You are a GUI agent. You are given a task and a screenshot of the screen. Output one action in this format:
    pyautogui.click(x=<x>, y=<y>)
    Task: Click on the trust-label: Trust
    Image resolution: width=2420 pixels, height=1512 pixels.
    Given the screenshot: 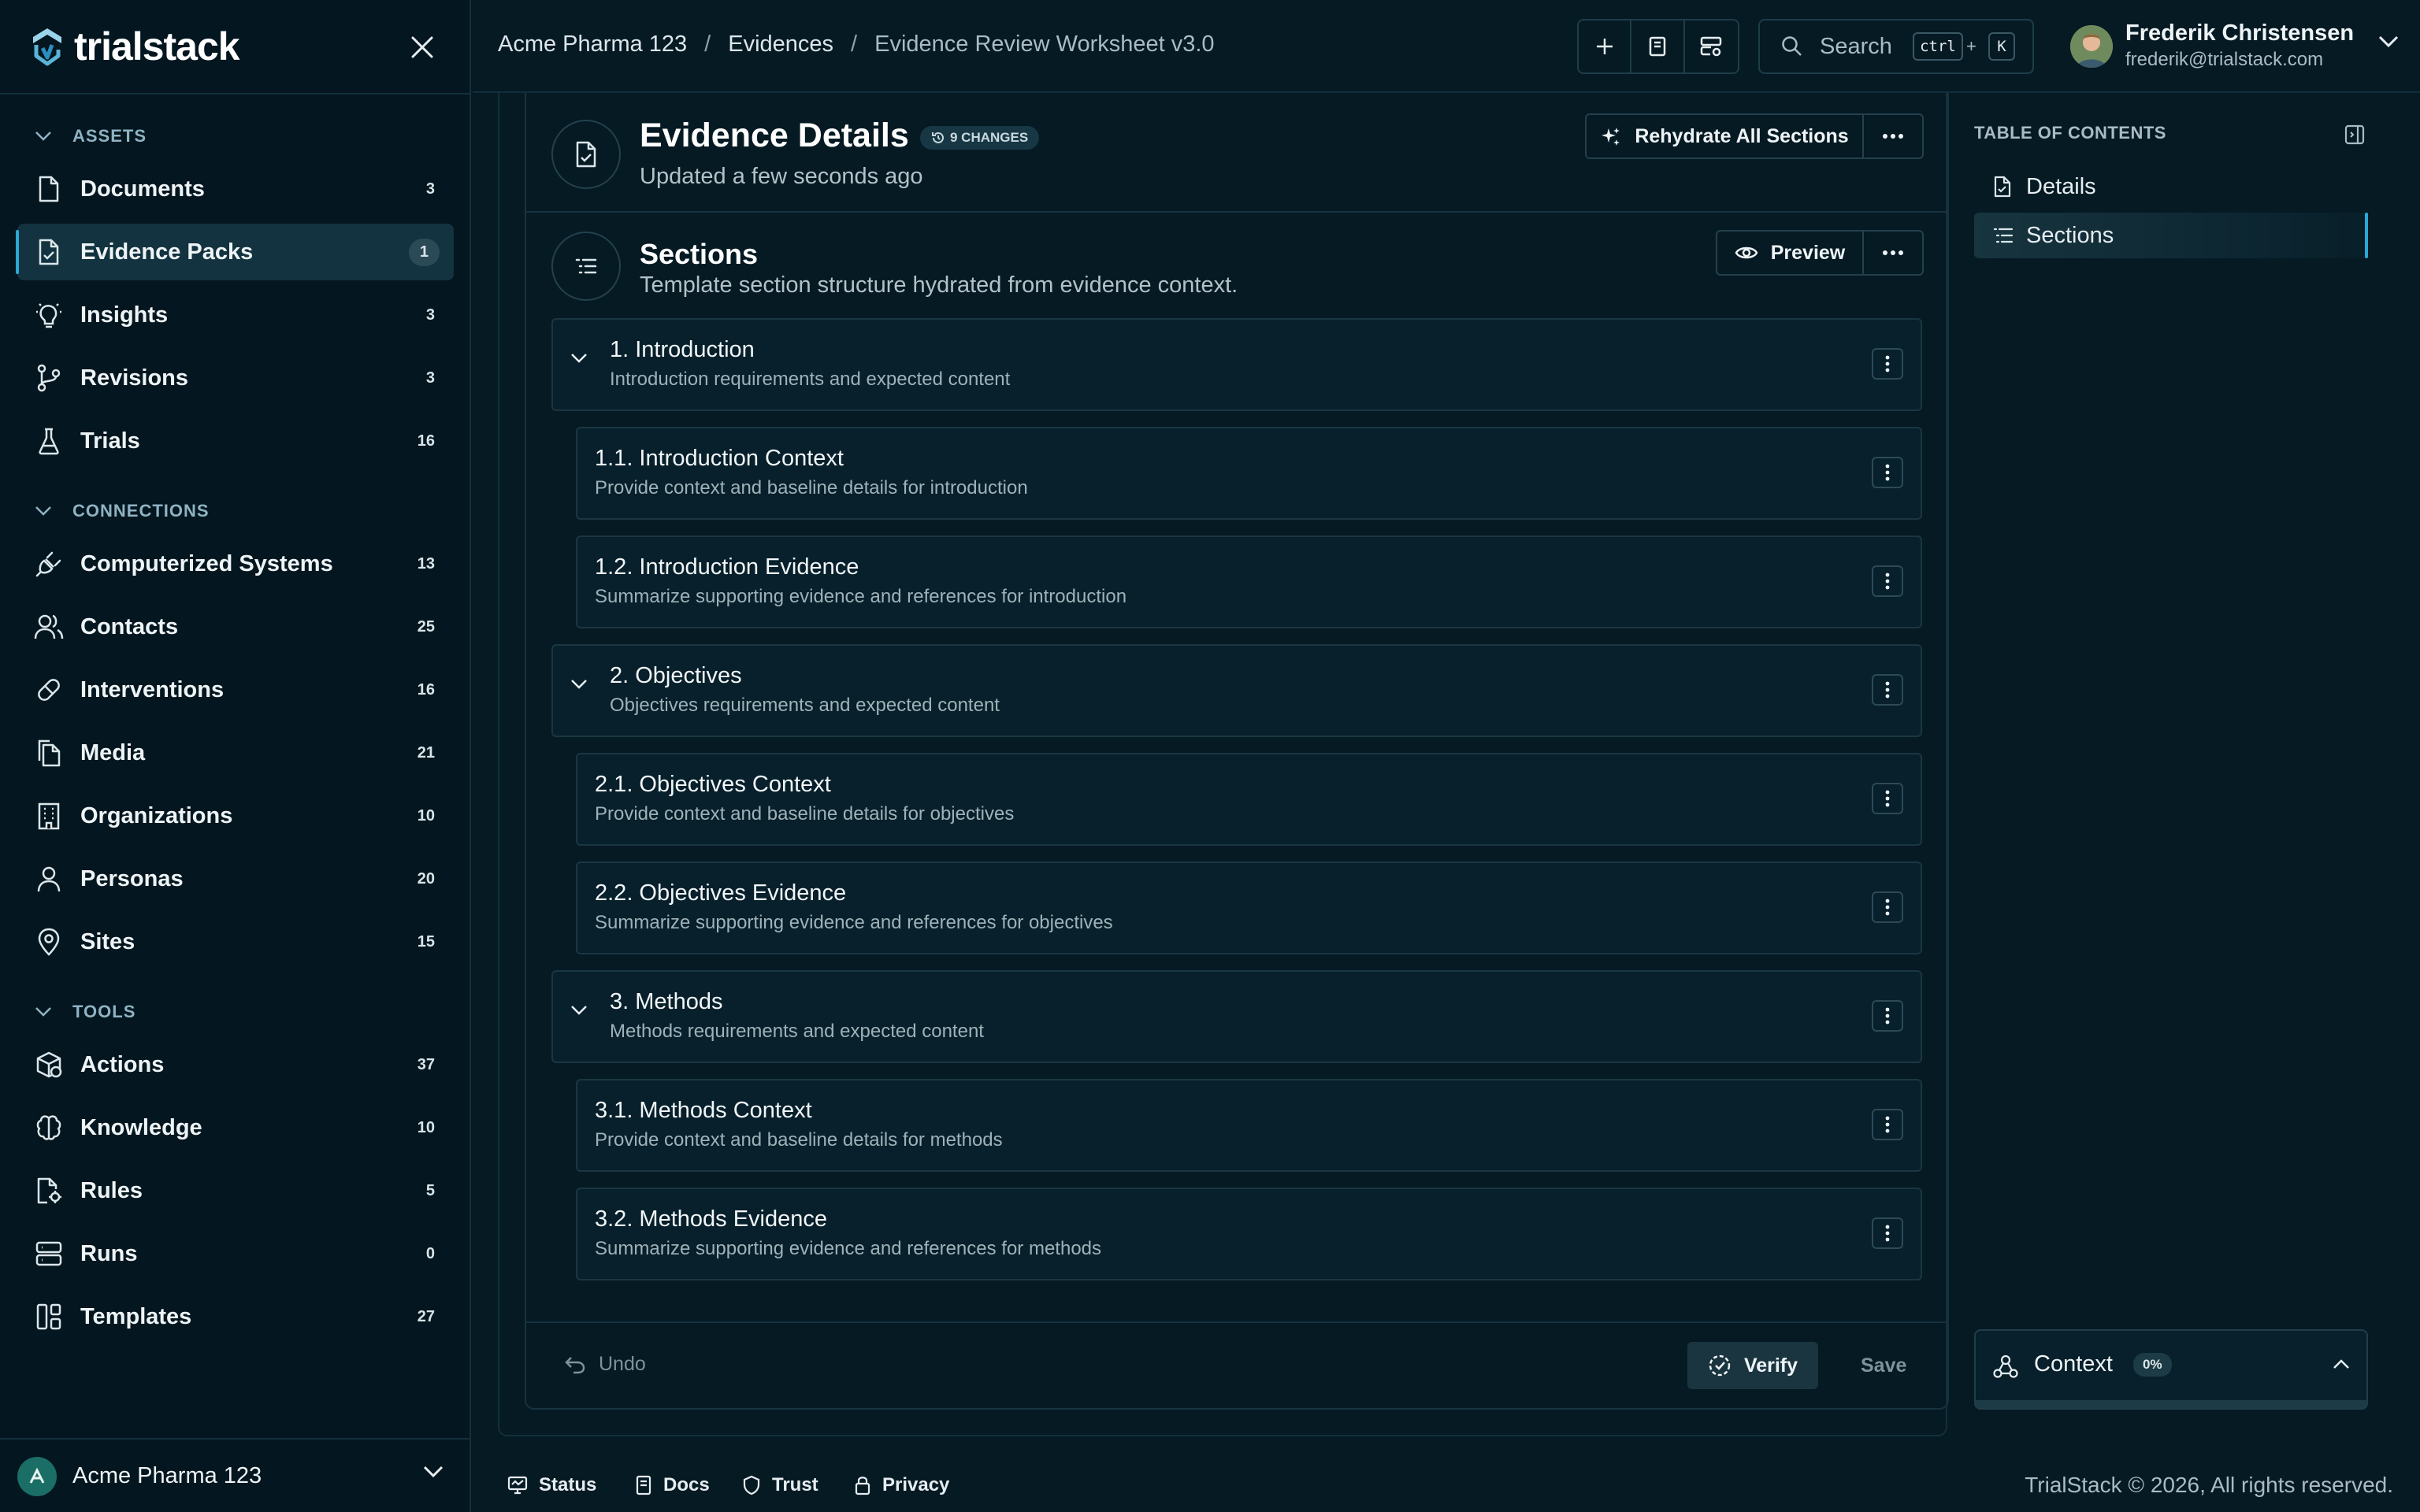 What is the action you would take?
    pyautogui.click(x=795, y=1484)
    